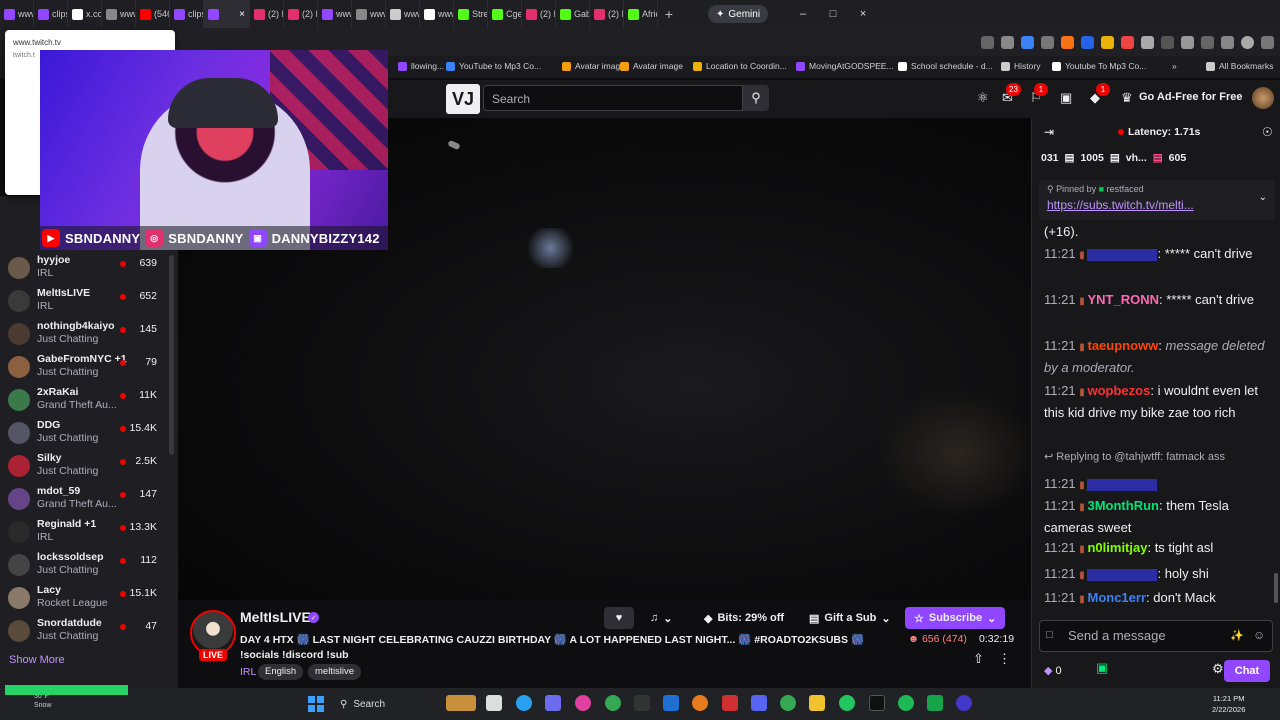 This screenshot has width=1280, height=720. Describe the element at coordinates (1122, 505) in the screenshot. I see `chat-username: 3MonthRun` at that location.